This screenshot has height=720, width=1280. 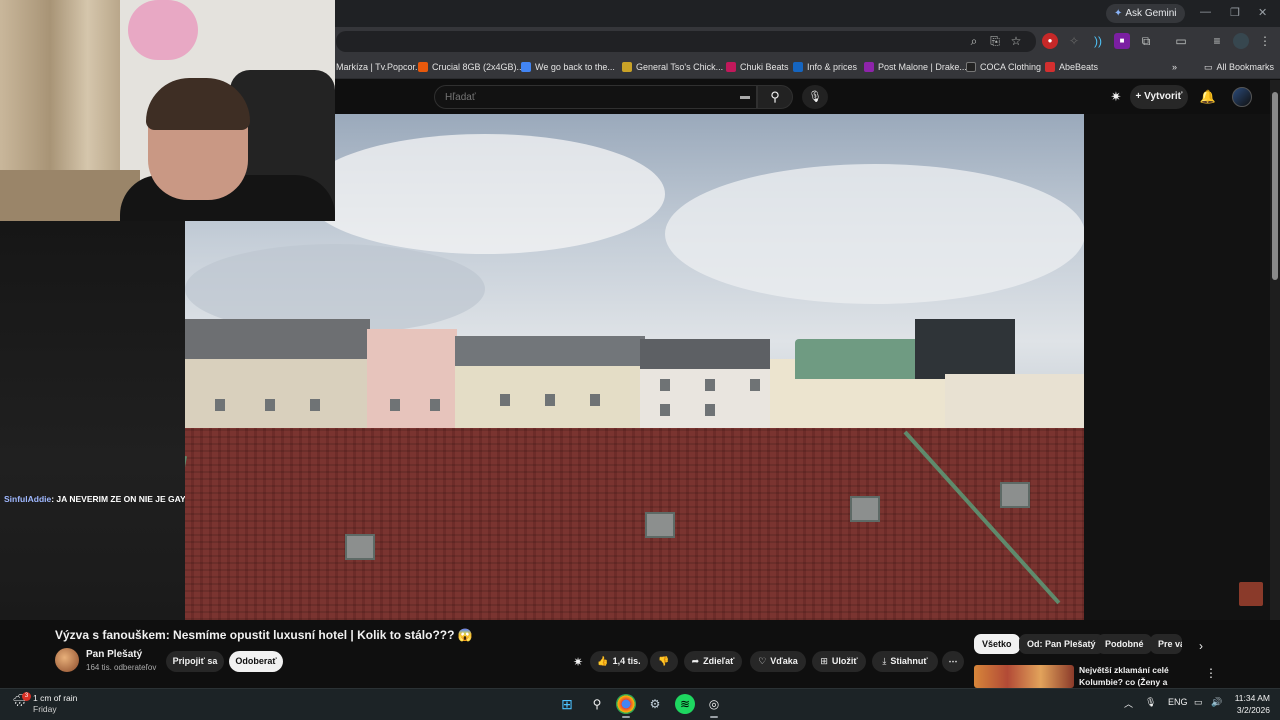 What do you see at coordinates (655, 704) in the screenshot?
I see `steam-taskbar-icon: ⚙` at bounding box center [655, 704].